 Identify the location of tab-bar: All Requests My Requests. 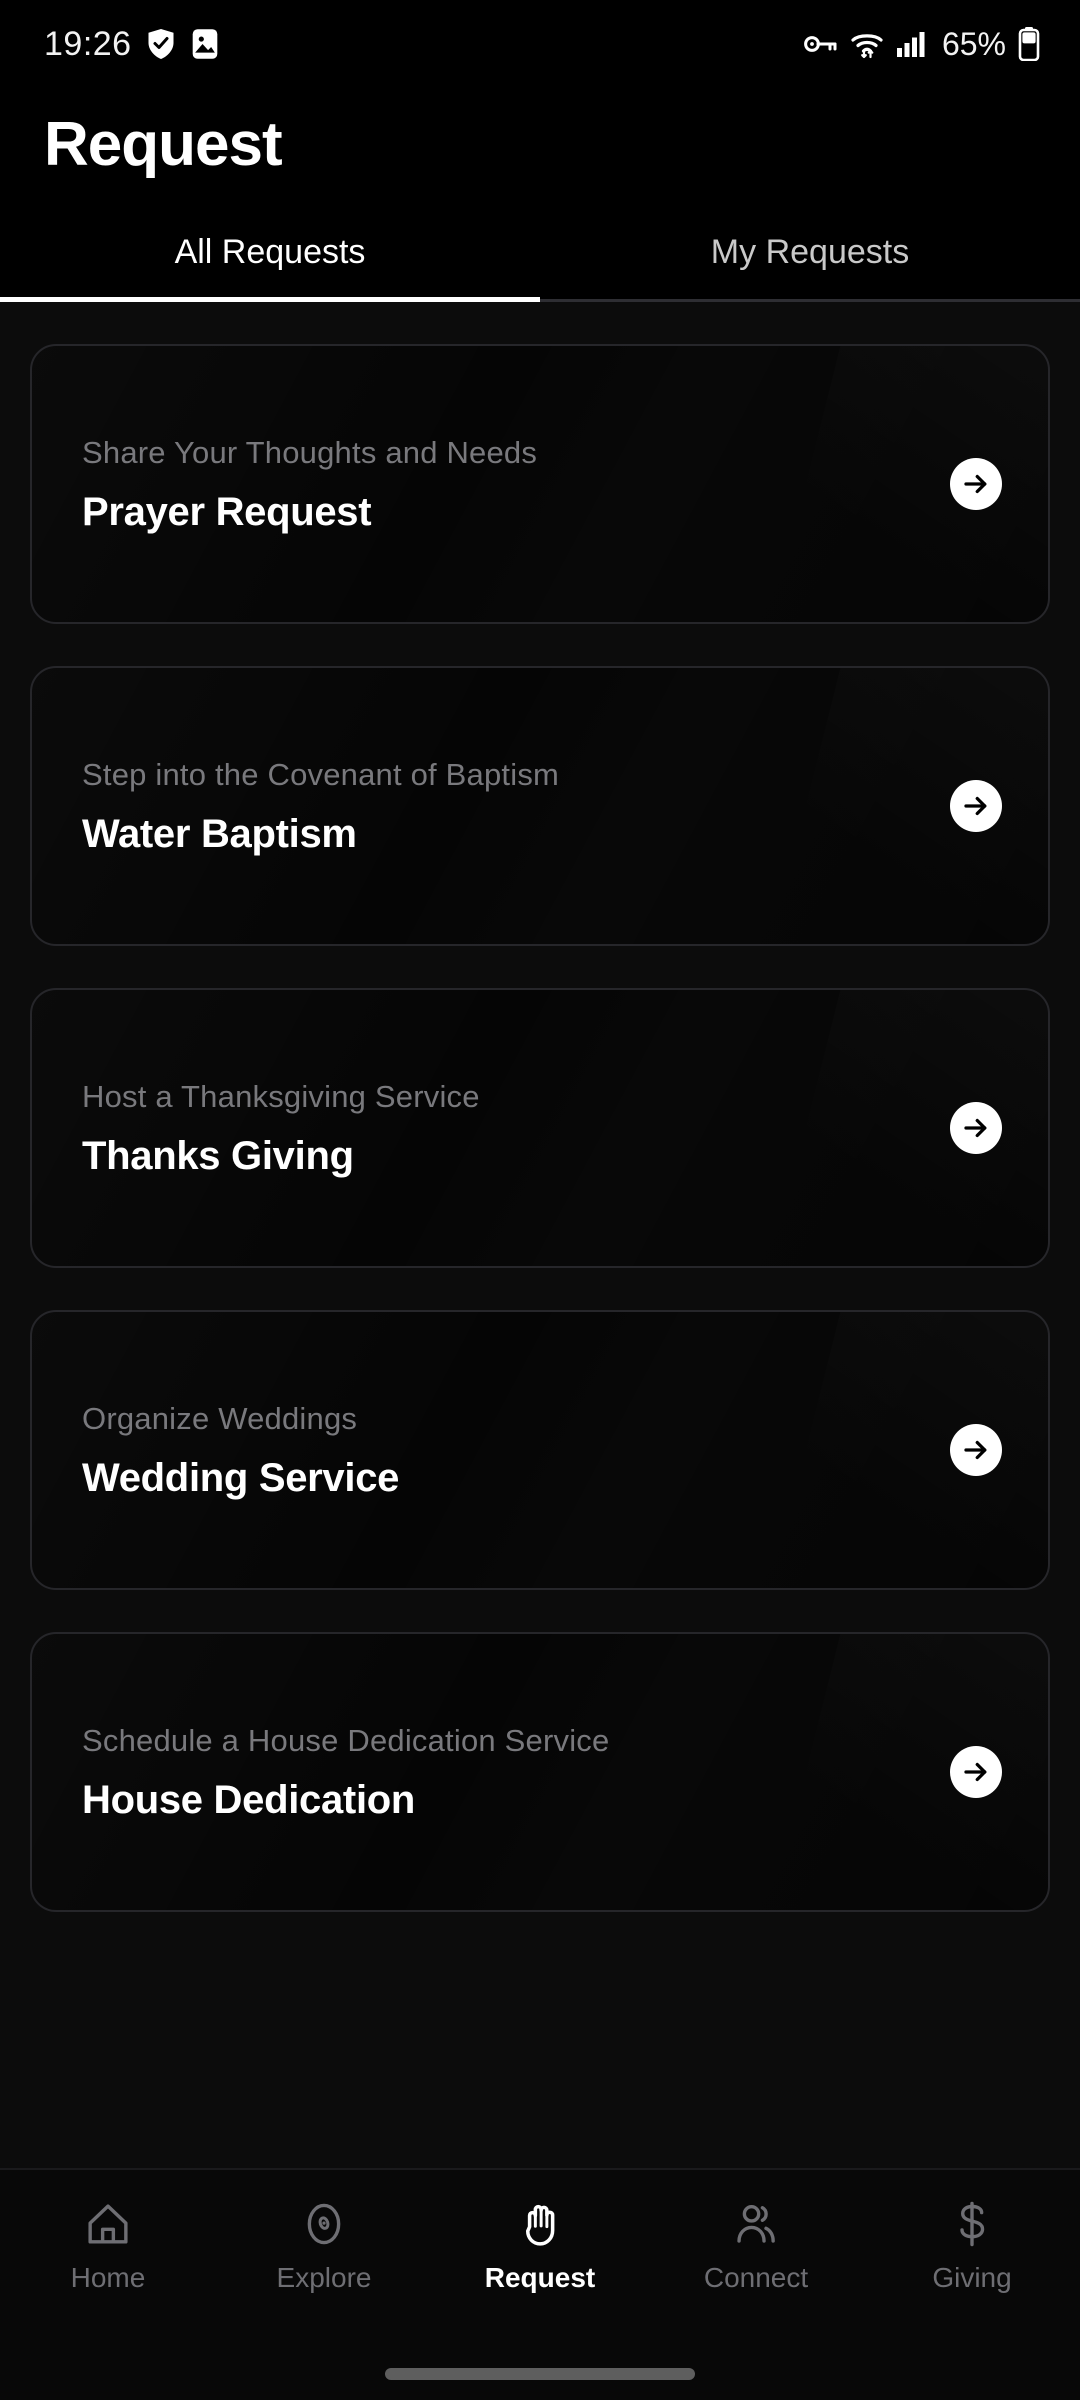
(540, 257).